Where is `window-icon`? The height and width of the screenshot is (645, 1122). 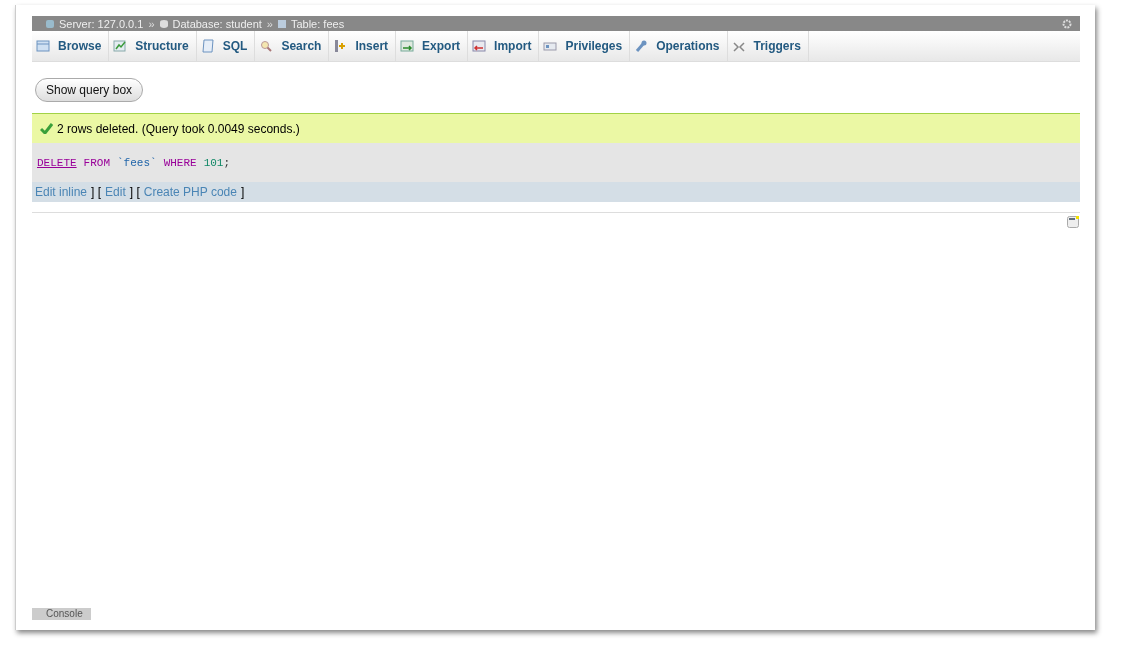
window-icon is located at coordinates (1073, 222).